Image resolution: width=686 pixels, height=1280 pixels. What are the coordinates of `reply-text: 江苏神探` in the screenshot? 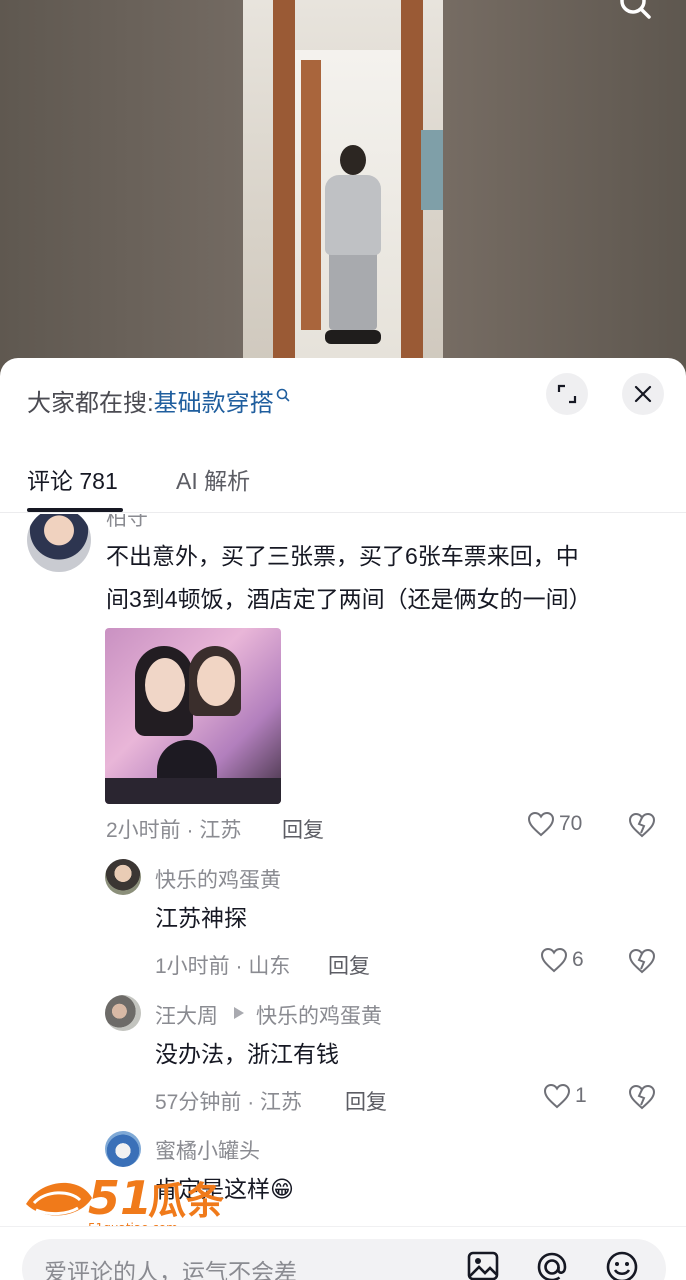 It's located at (201, 918).